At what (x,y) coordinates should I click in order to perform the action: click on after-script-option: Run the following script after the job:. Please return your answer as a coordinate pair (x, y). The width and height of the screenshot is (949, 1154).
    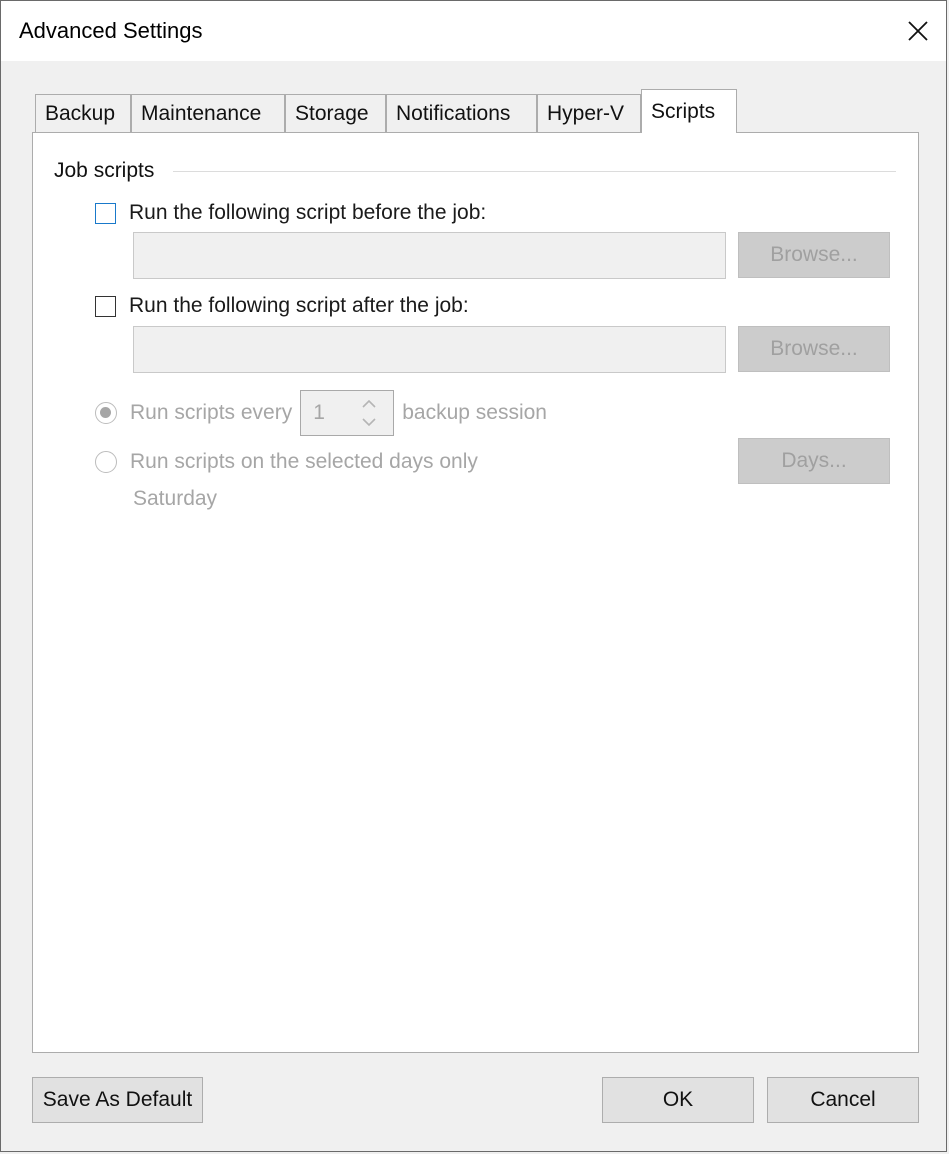
    Looking at the image, I should click on (282, 306).